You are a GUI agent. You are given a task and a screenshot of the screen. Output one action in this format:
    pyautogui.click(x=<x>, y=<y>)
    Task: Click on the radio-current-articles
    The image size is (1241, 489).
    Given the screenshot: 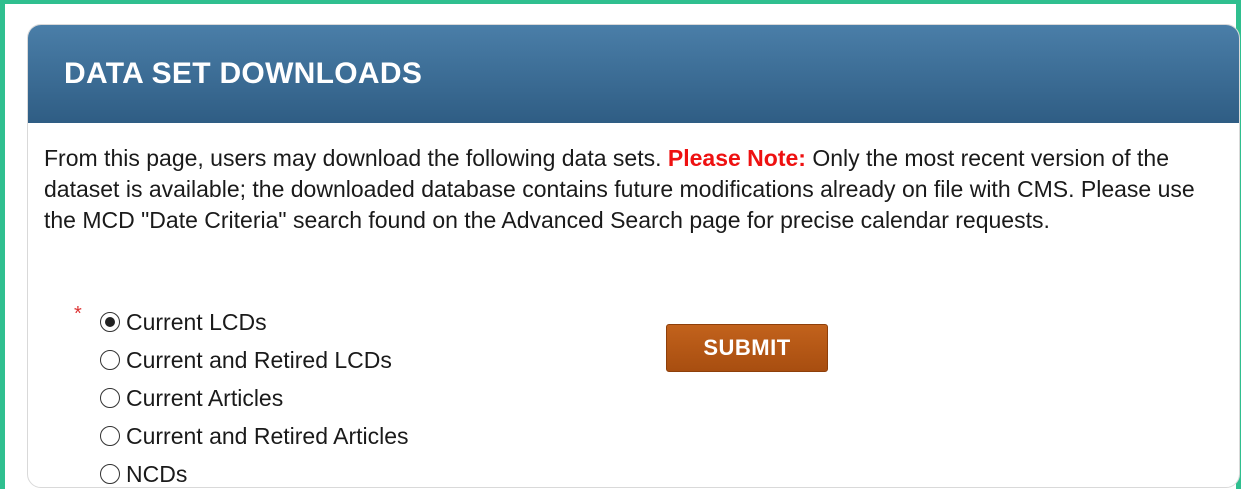 What is the action you would take?
    pyautogui.click(x=110, y=398)
    